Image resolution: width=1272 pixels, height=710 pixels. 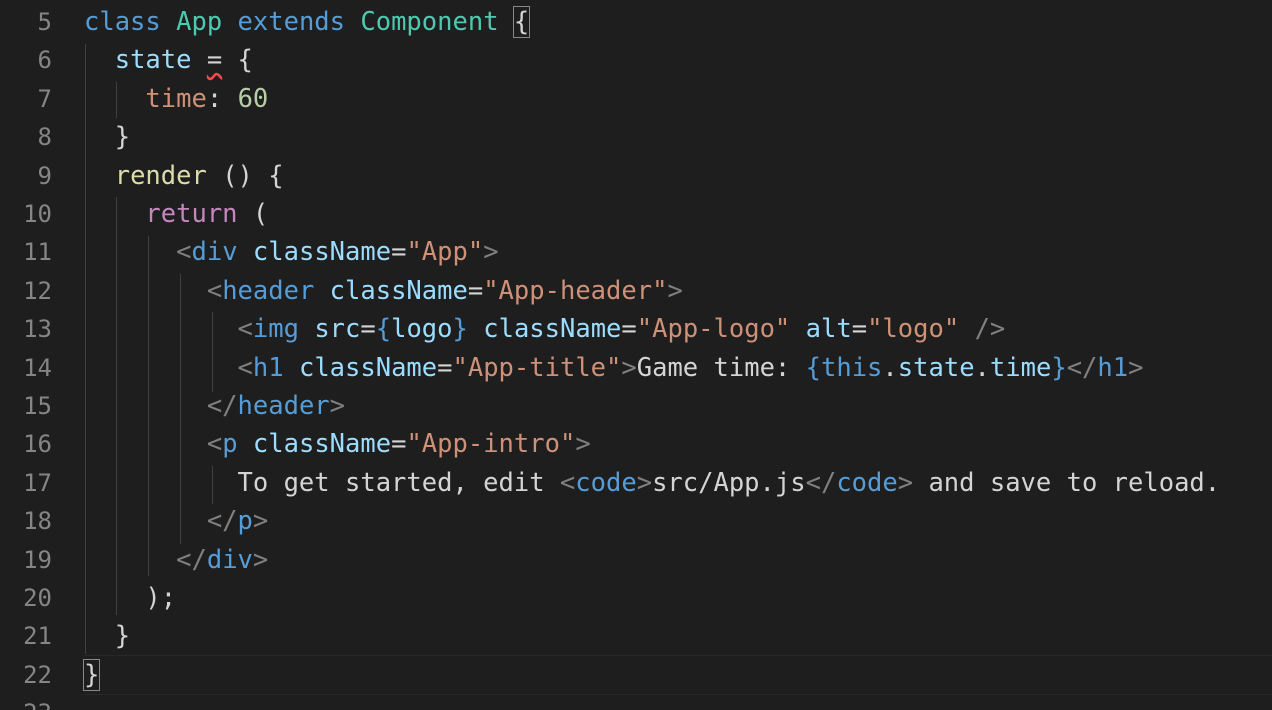 What do you see at coordinates (636, 444) in the screenshot?
I see `code-line: 16 <p className="App-intro">` at bounding box center [636, 444].